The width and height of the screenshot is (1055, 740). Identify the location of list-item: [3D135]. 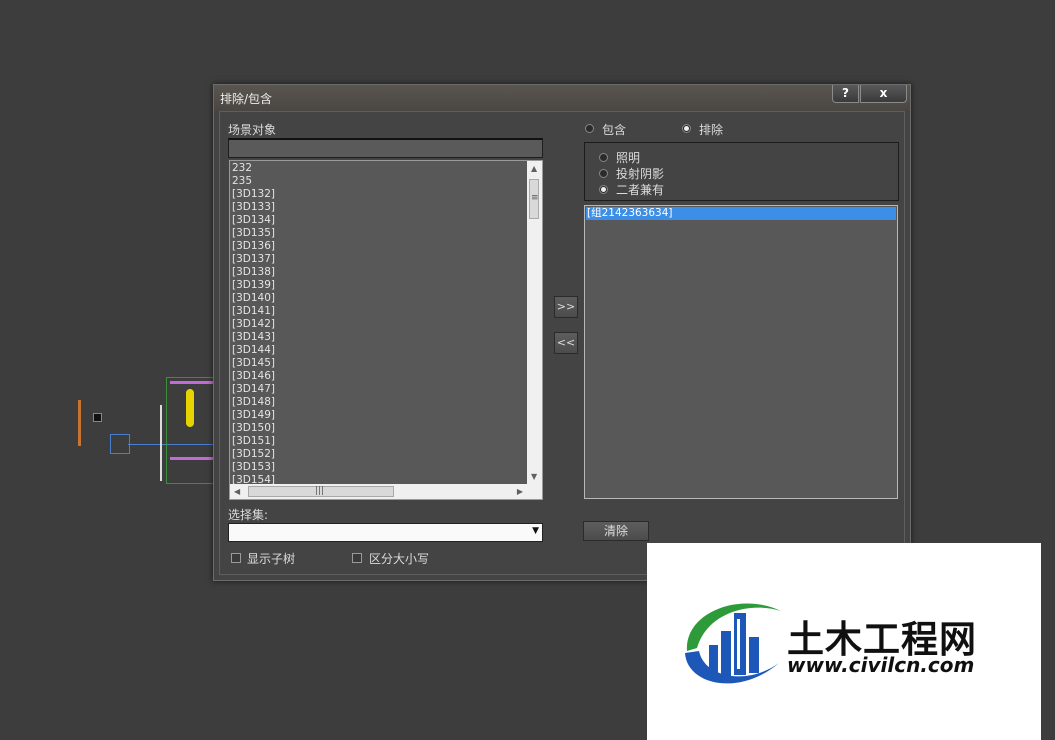
(379, 233).